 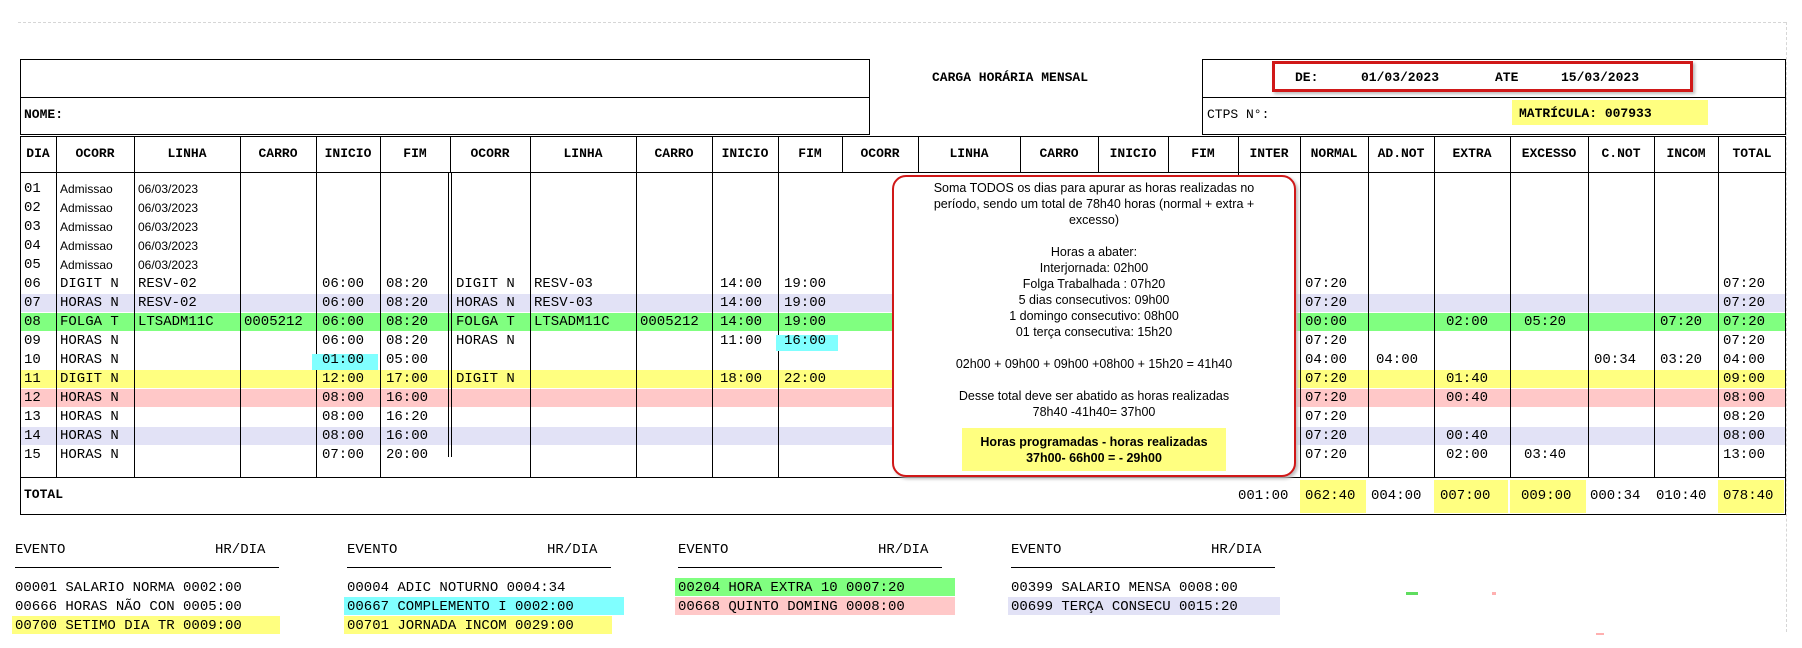 What do you see at coordinates (89, 303) in the screenshot?
I see `row-07-ocorr1: HORAS N` at bounding box center [89, 303].